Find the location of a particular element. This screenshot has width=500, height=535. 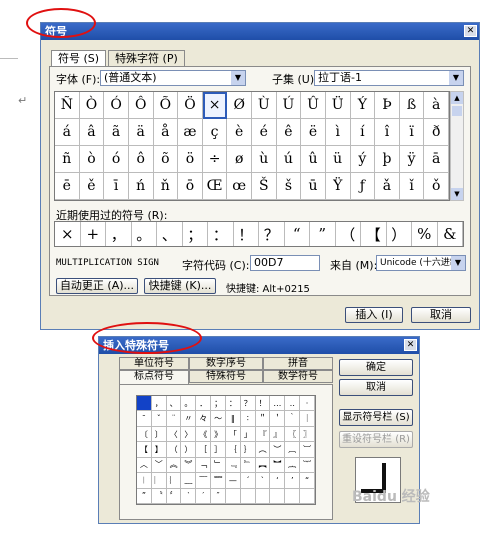

scroll-down-icon: ▼ is located at coordinates (457, 194).